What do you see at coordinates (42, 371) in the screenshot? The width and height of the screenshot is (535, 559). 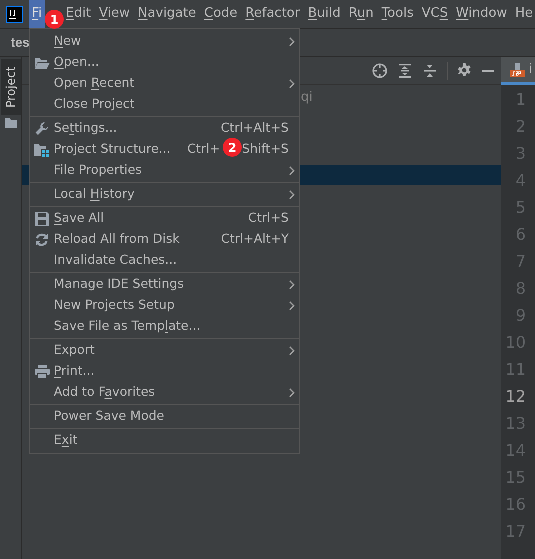 I see `printer-icon` at bounding box center [42, 371].